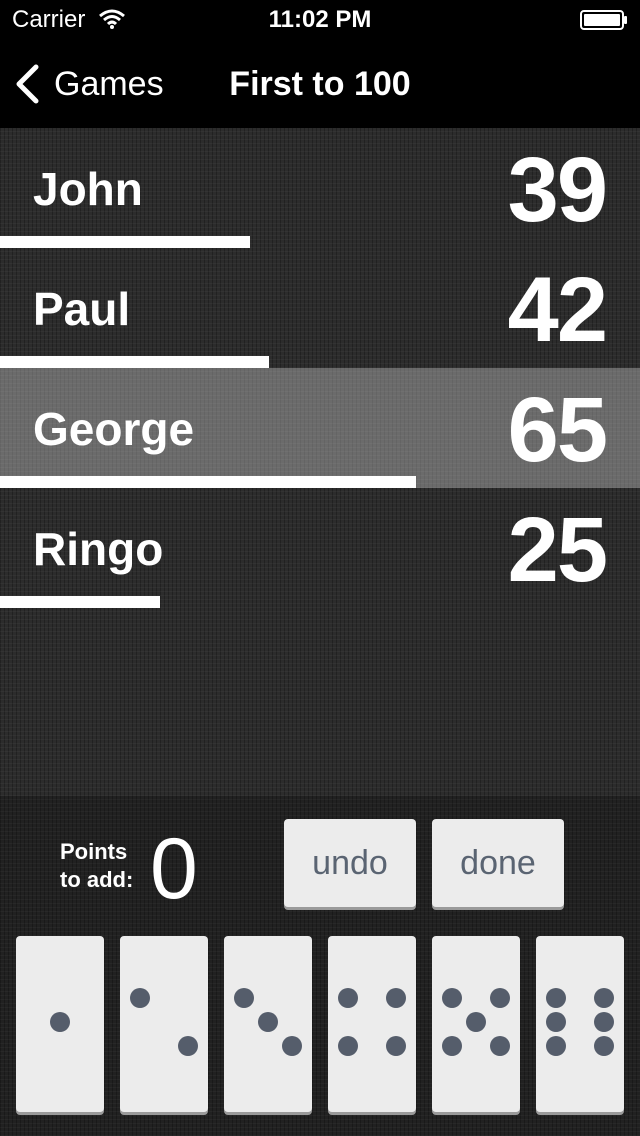 The height and width of the screenshot is (1136, 640). Describe the element at coordinates (88, 189) in the screenshot. I see `player-name: John` at that location.